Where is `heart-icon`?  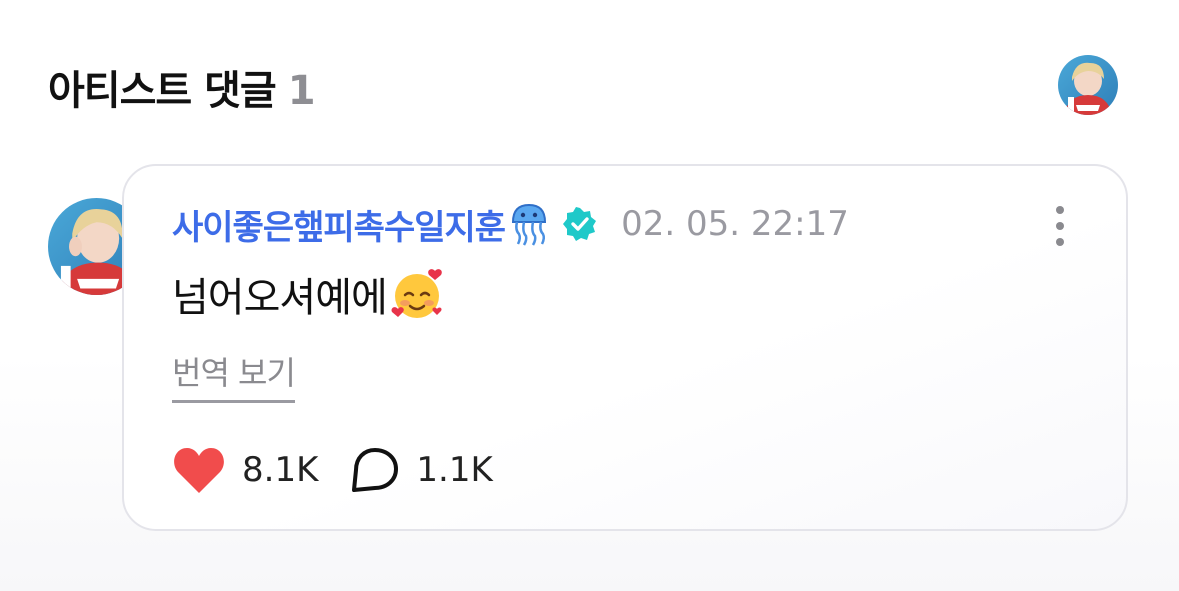 heart-icon is located at coordinates (199, 470).